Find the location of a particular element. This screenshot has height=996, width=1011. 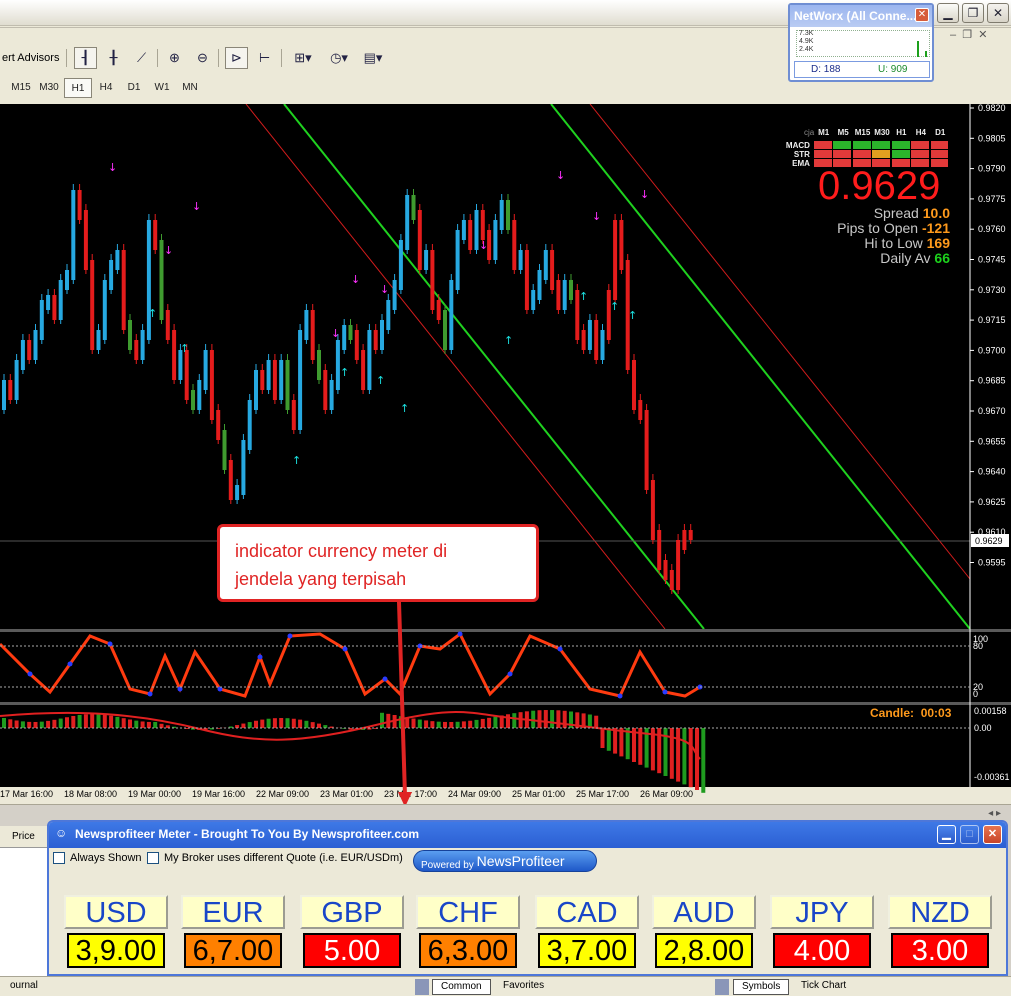

currency-value-jpy: 4.00 is located at coordinates (822, 950).